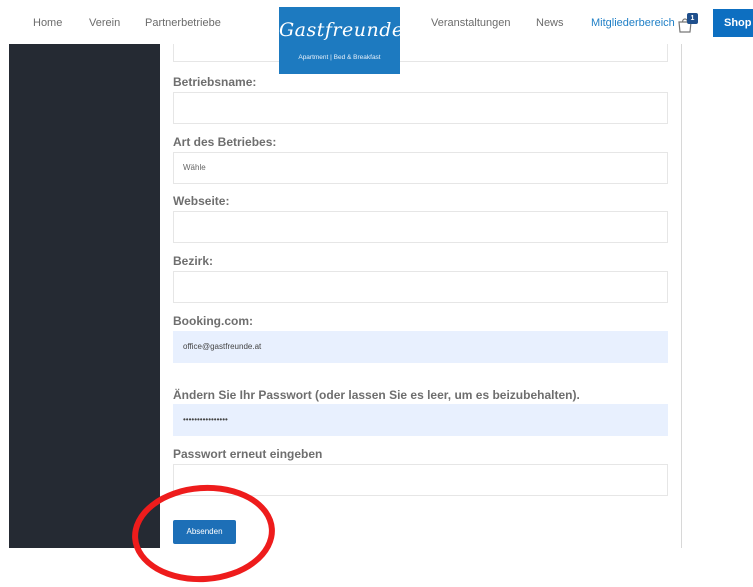 The height and width of the screenshot is (587, 753). Describe the element at coordinates (248, 454) in the screenshot. I see `passwort-wiederholen-label: Passwort erneut eingeben` at that location.